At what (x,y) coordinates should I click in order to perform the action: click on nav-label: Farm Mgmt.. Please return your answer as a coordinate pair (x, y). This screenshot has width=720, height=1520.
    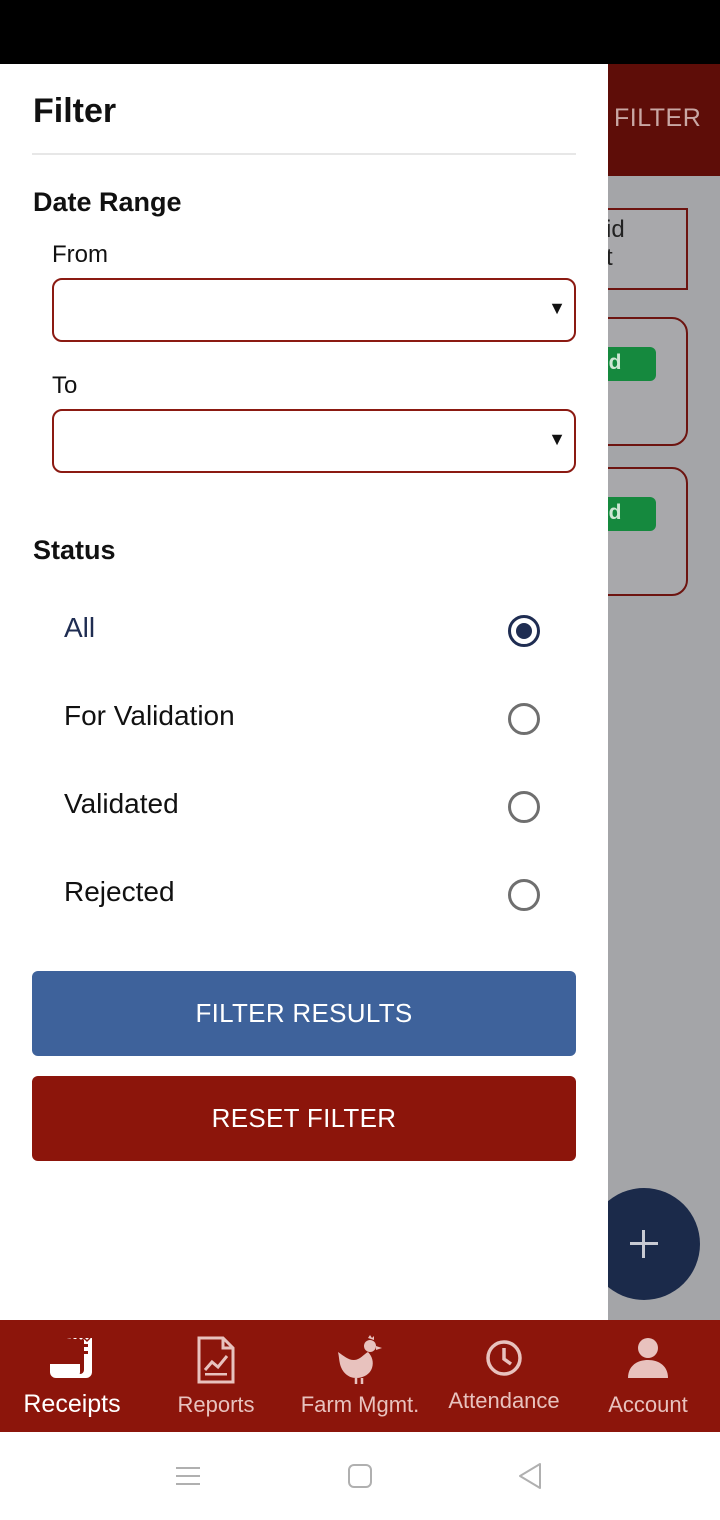
    Looking at the image, I should click on (360, 1404).